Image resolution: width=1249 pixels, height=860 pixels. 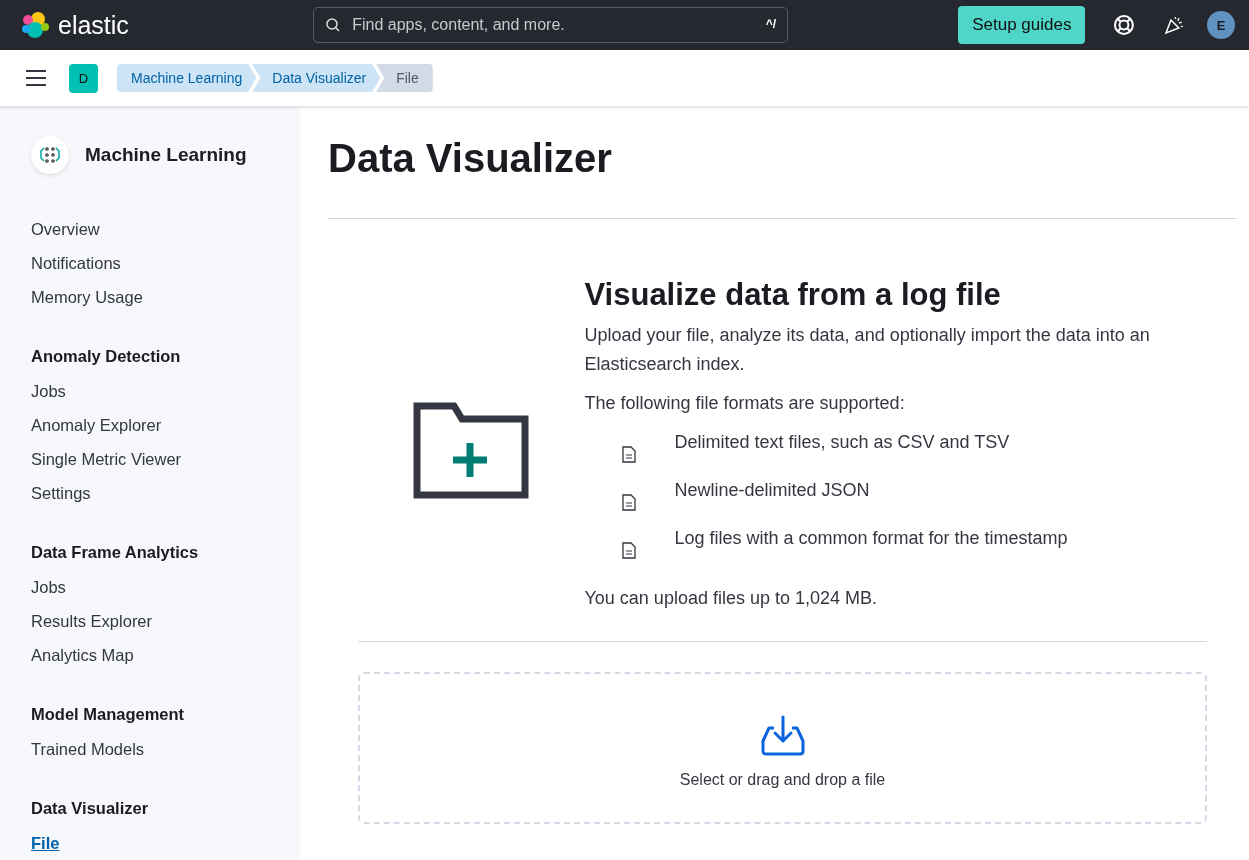 I want to click on section-heading: Visualize data from a log file, so click(x=793, y=295).